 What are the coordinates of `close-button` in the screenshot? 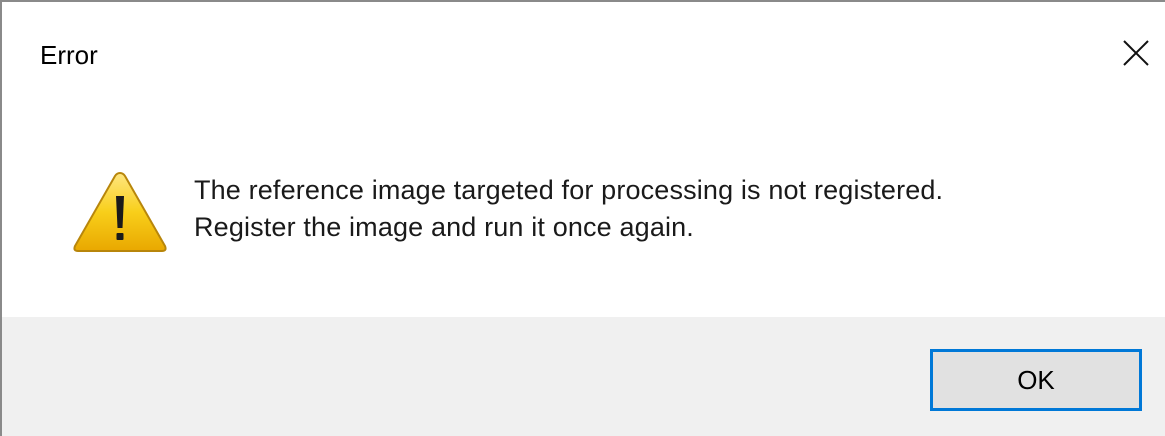 It's located at (1137, 52).